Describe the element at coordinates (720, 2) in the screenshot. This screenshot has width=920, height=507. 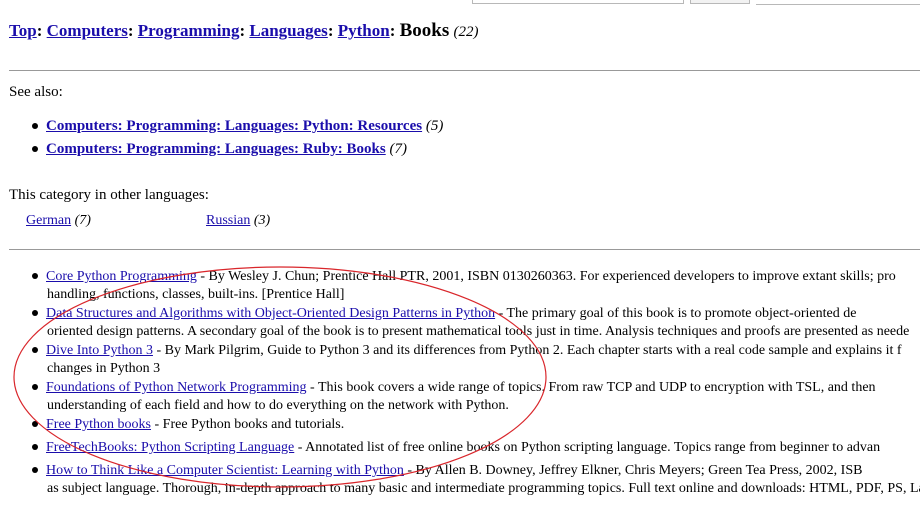
I see `search-button` at that location.